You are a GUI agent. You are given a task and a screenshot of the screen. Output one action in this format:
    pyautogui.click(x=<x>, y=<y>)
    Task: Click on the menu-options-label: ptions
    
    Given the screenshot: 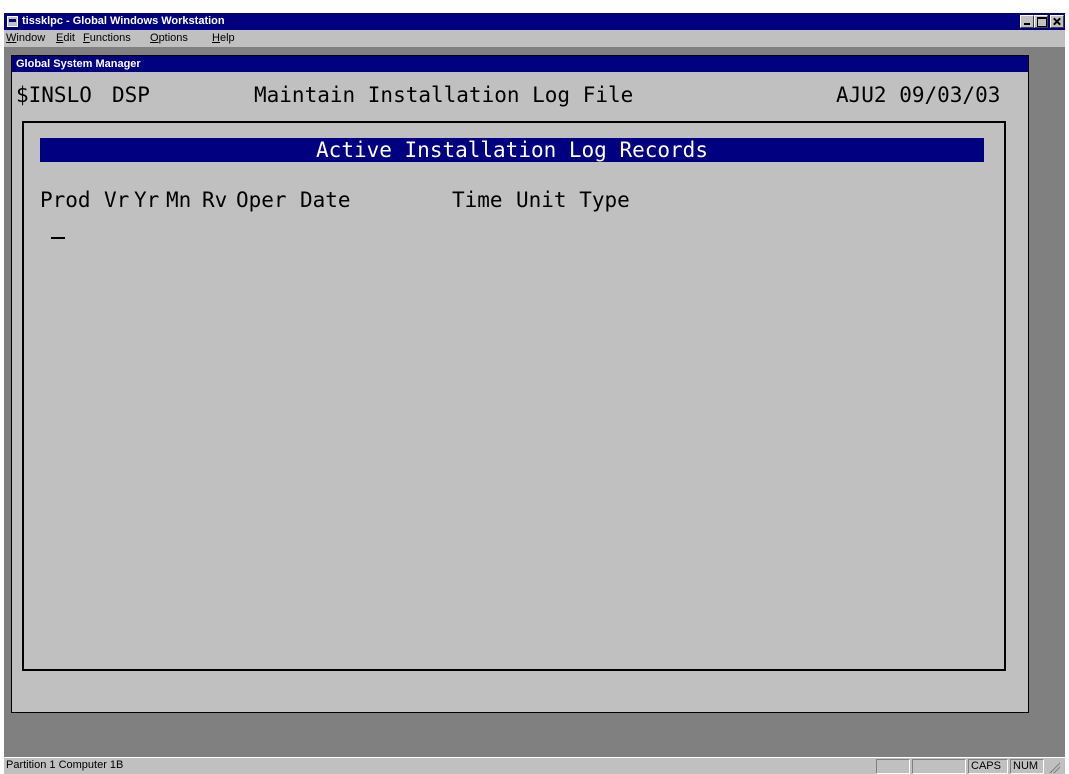 What is the action you would take?
    pyautogui.click(x=173, y=38)
    